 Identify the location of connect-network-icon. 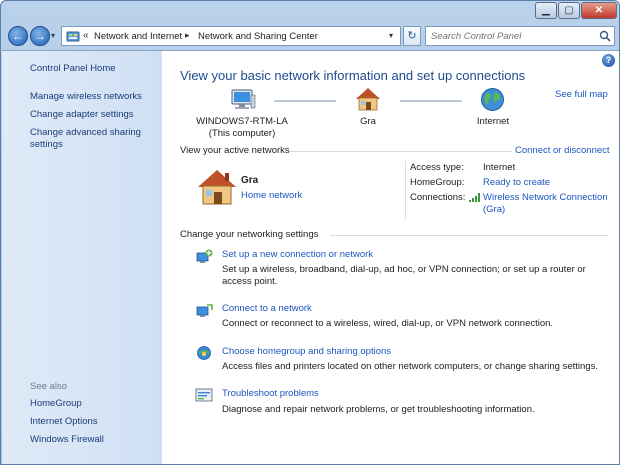
(204, 311).